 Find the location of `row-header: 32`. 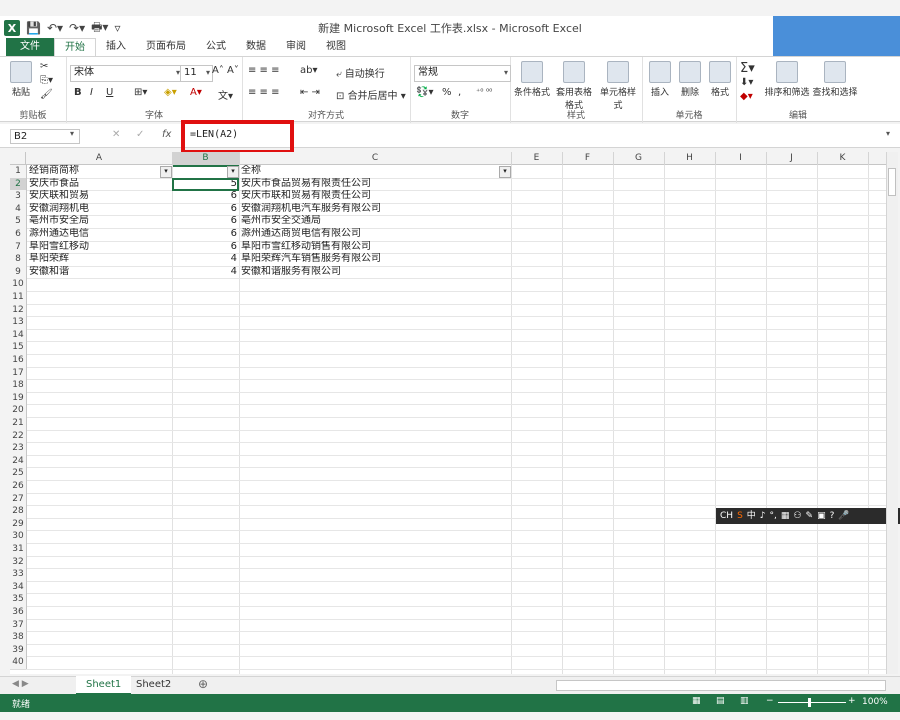

row-header: 32 is located at coordinates (18, 562).